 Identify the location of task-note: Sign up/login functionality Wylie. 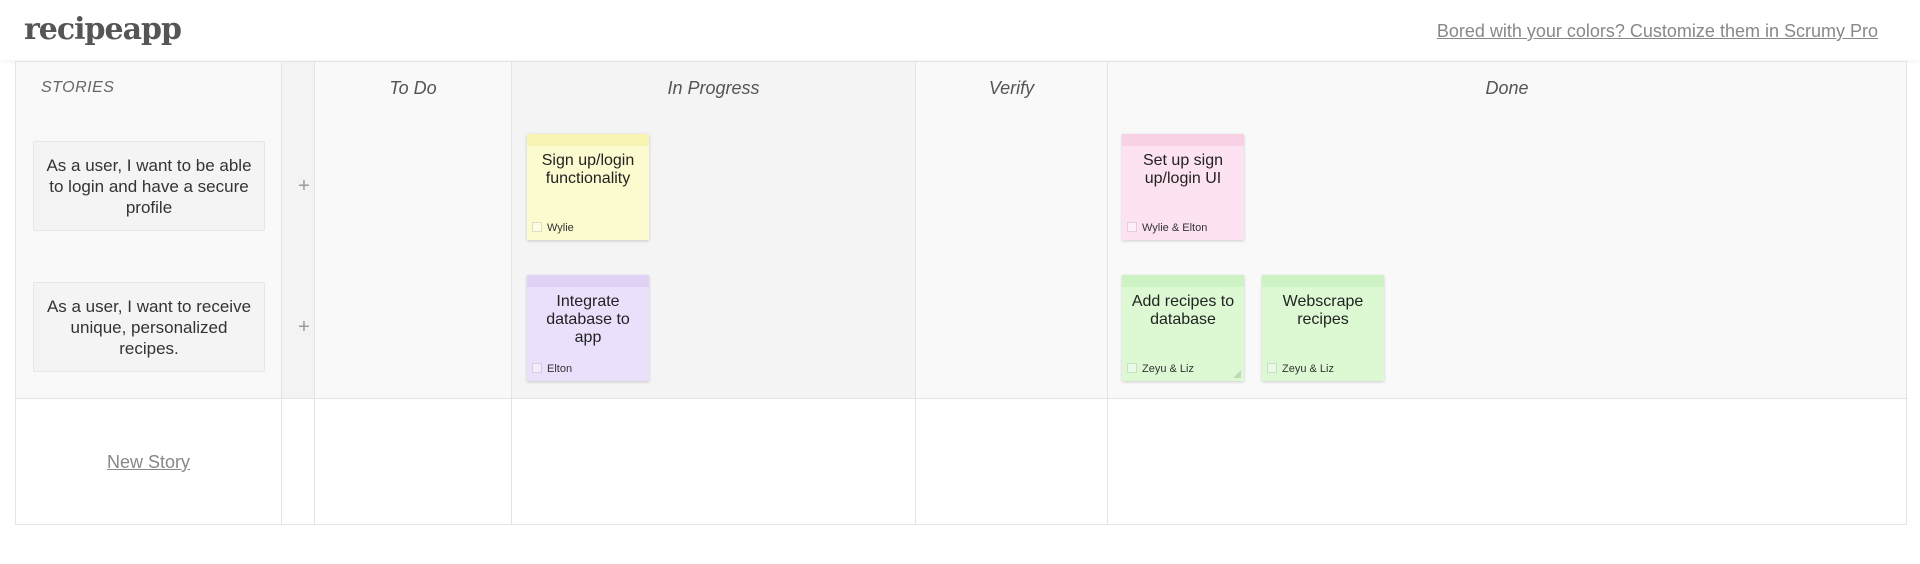
(588, 187).